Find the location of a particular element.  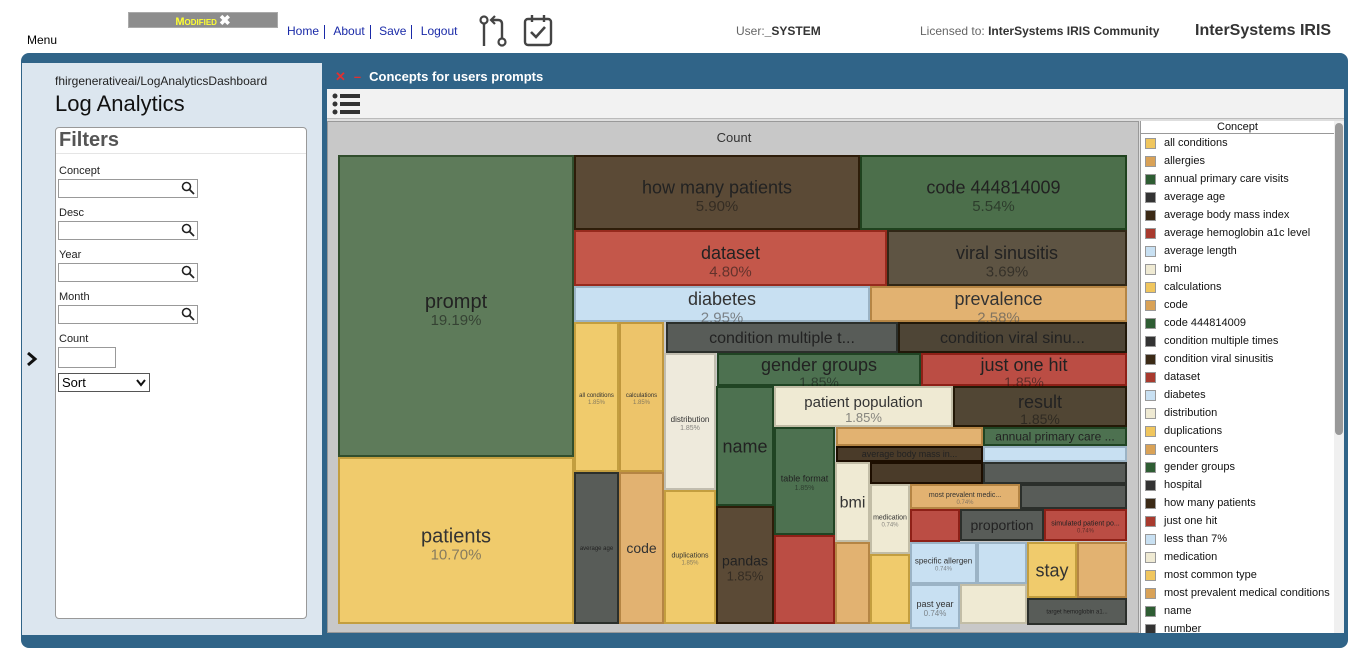

year-filter-input is located at coordinates (128, 272).